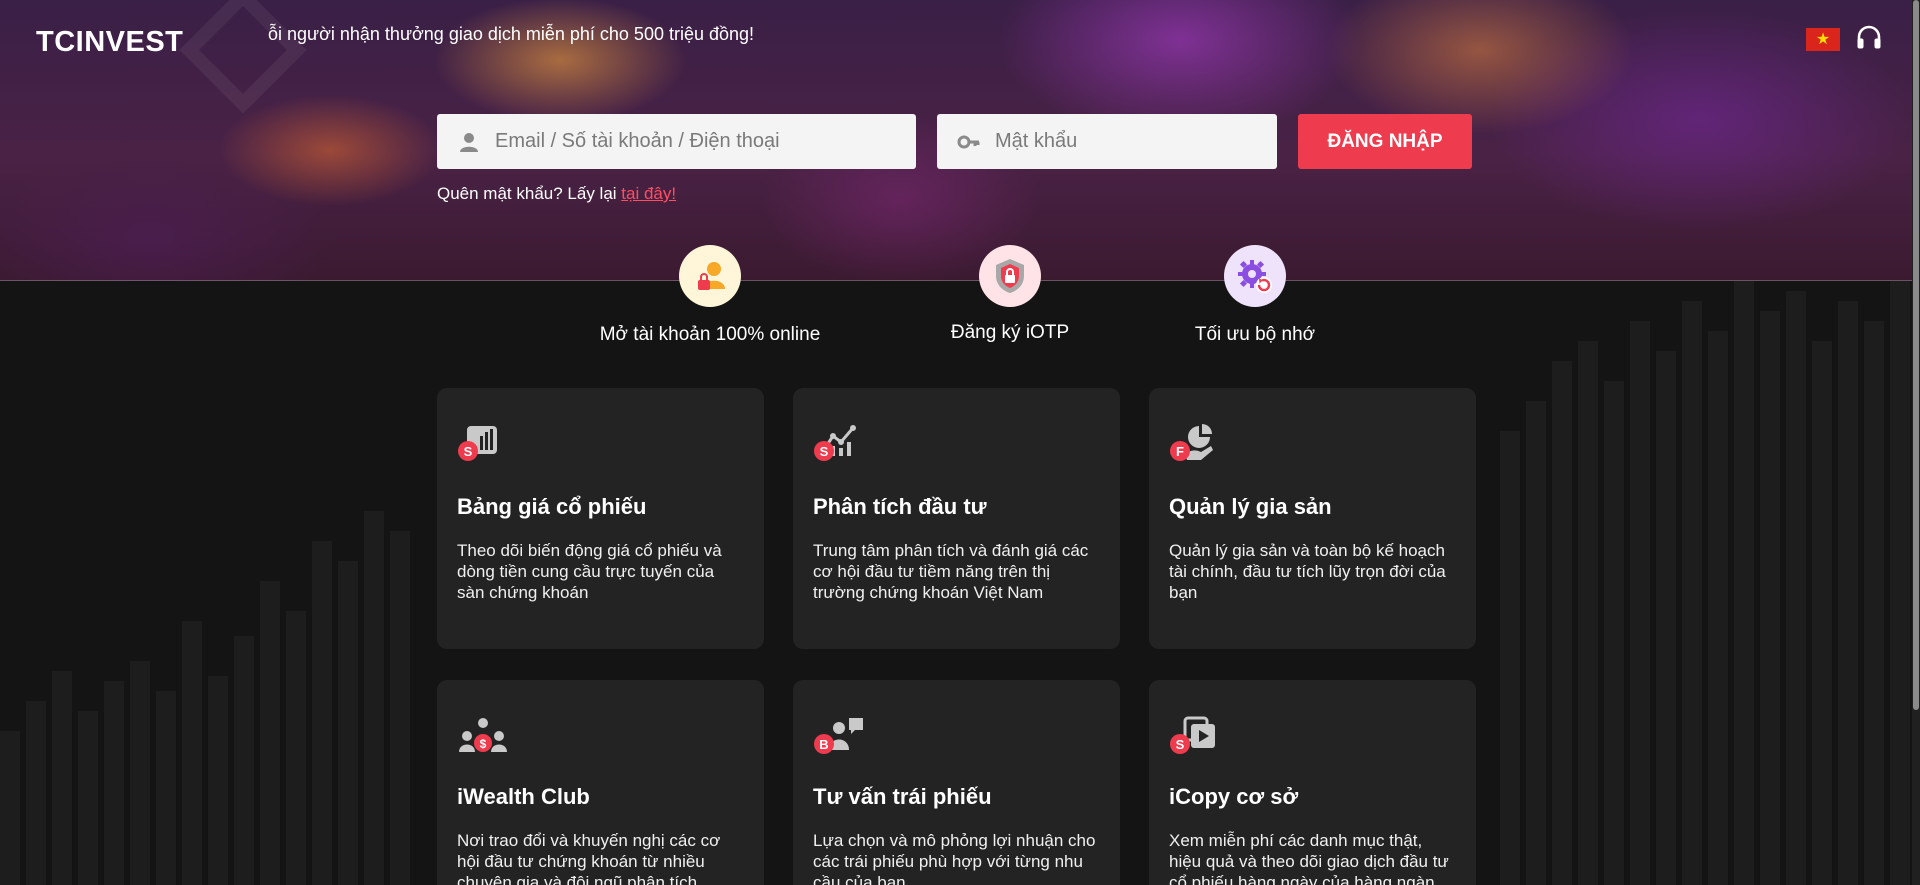 This screenshot has height=885, width=1920. I want to click on forgot-password-link: tại đây!, so click(648, 193).